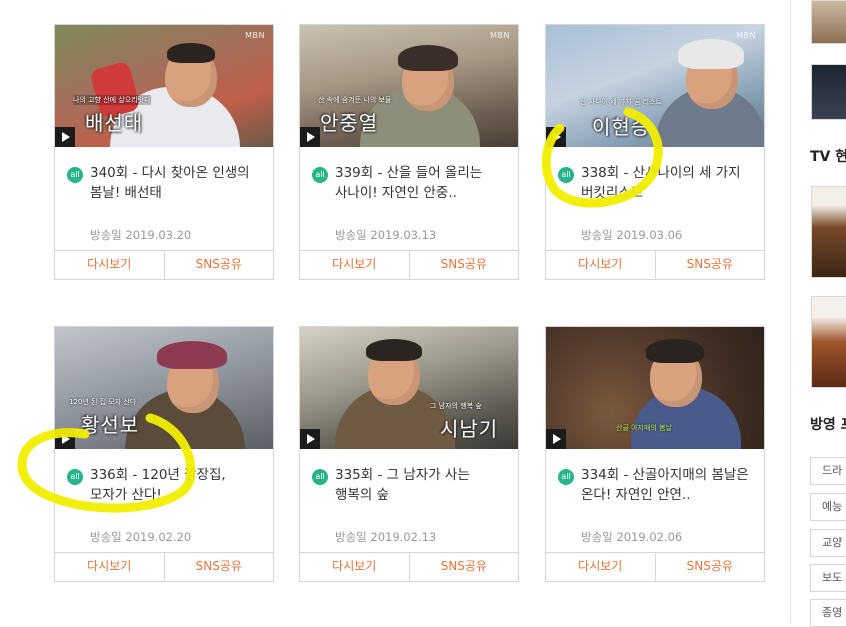 The width and height of the screenshot is (846, 627). What do you see at coordinates (386, 235) in the screenshot?
I see `air-date: 방송일 2019.03.13` at bounding box center [386, 235].